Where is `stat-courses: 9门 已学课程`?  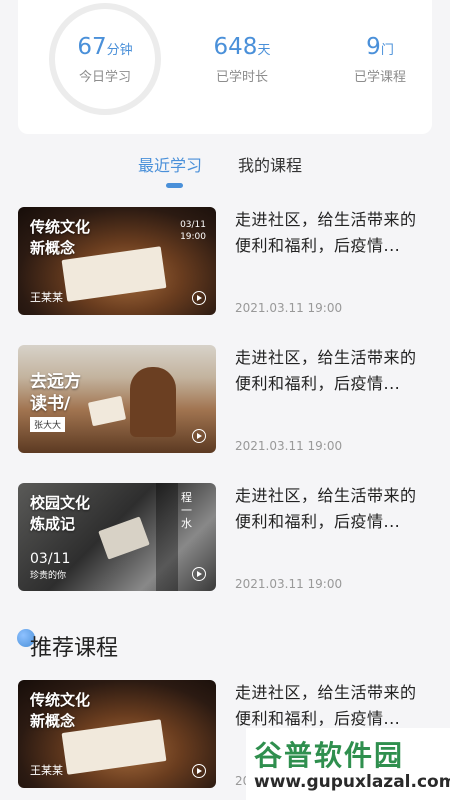
stat-courses: 9门 已学课程 is located at coordinates (380, 59).